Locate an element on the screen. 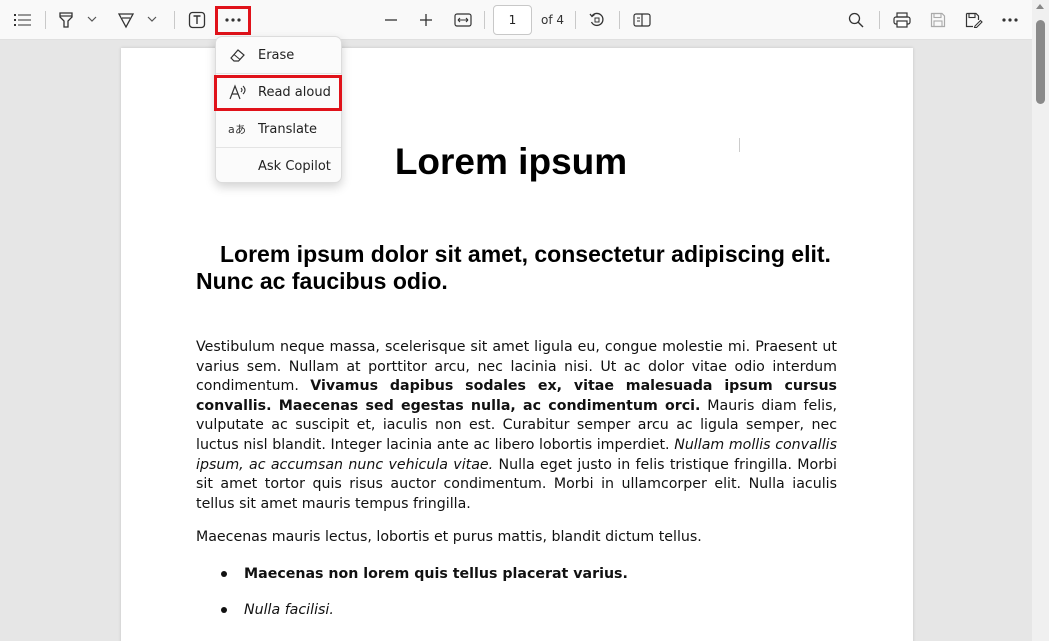 Image resolution: width=1049 pixels, height=641 pixels. svg-text: あ is located at coordinates (240, 129).